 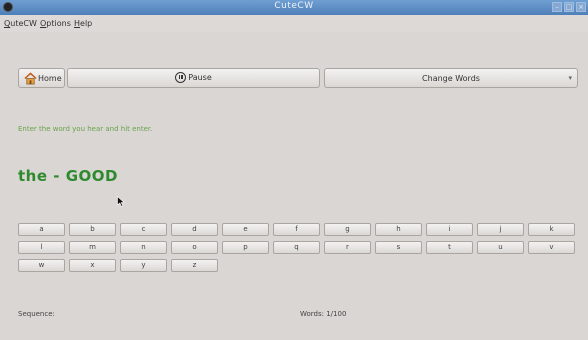 I want to click on pause-label: Pause, so click(x=200, y=77).